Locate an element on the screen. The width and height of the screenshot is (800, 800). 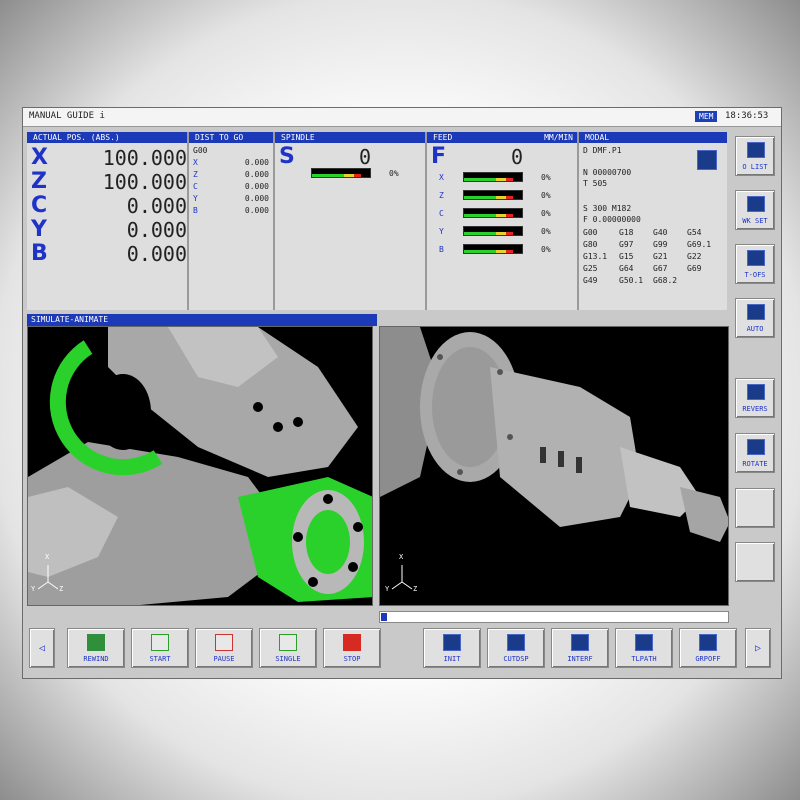
softkey-rotate: ROTATE is located at coordinates (755, 453).